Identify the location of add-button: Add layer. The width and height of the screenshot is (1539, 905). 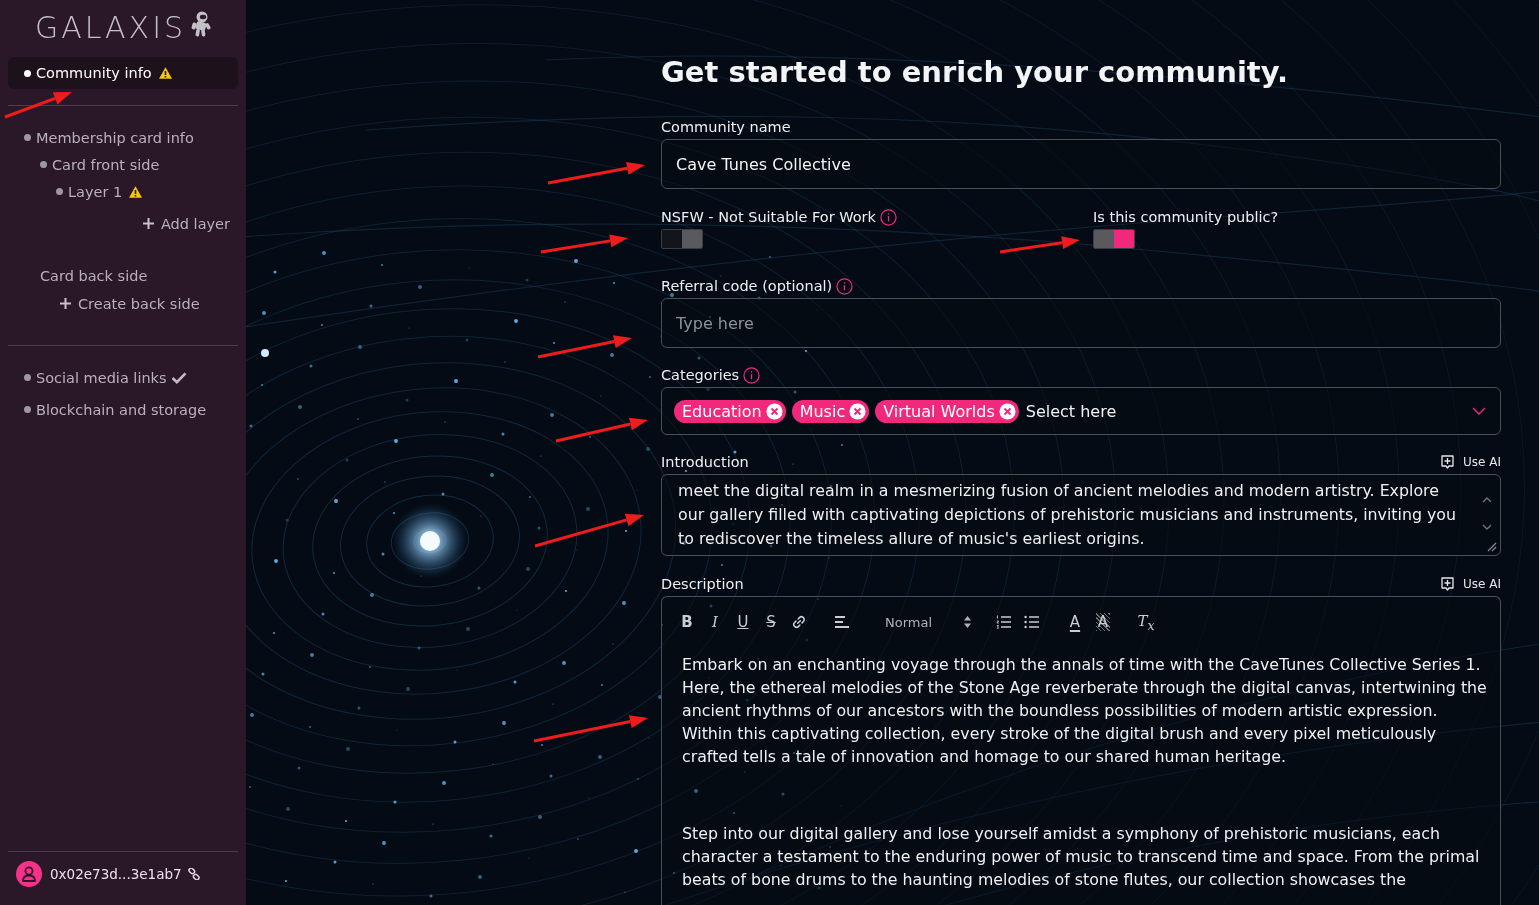
(186, 223).